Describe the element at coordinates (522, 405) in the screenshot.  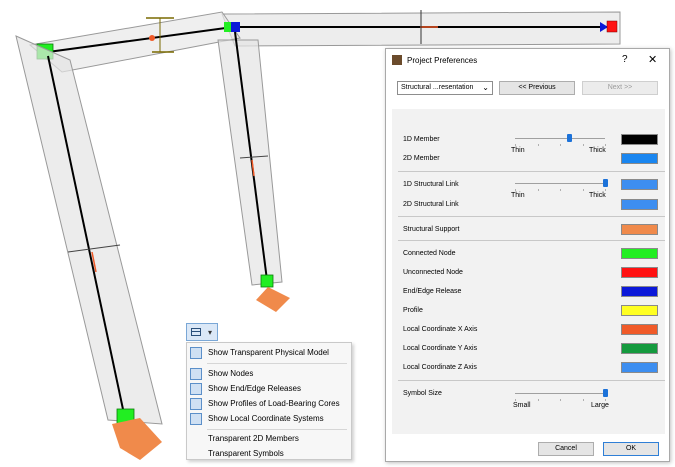
I see `symbol-size-min-label: Small` at that location.